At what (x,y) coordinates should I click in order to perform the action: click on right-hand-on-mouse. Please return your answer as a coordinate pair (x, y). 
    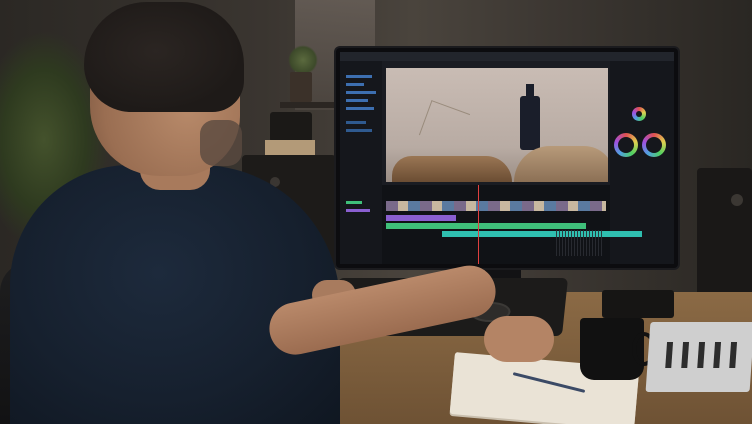
    Looking at the image, I should click on (519, 339).